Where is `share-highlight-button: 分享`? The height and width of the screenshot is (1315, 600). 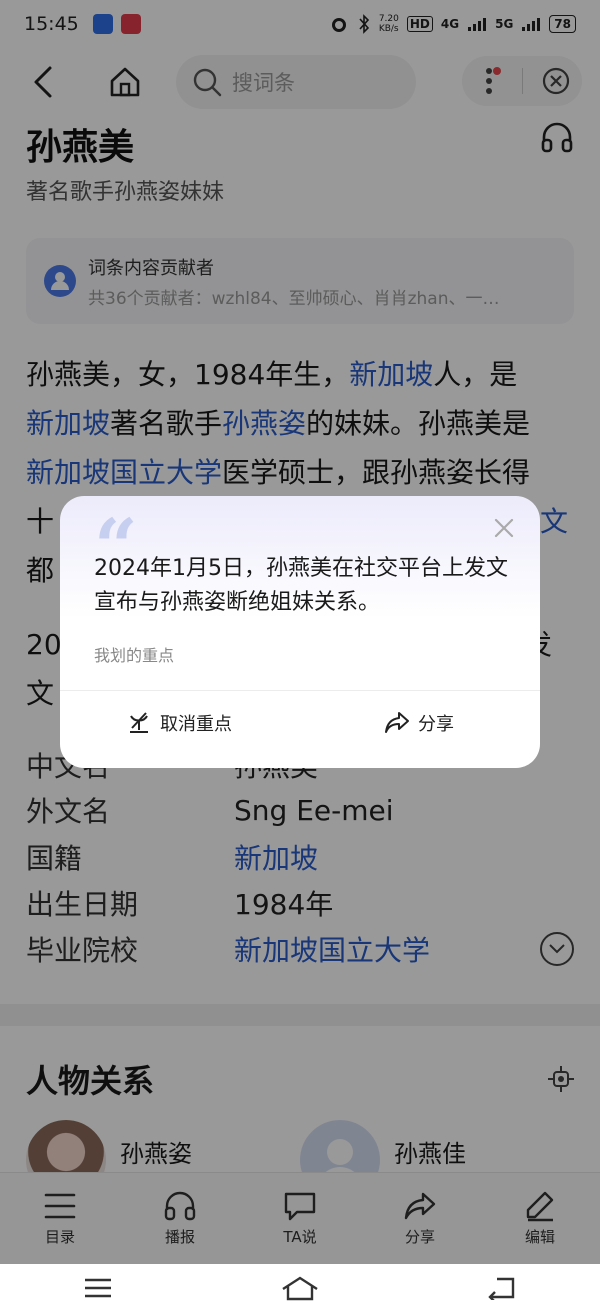
share-highlight-button: 分享 is located at coordinates (419, 723).